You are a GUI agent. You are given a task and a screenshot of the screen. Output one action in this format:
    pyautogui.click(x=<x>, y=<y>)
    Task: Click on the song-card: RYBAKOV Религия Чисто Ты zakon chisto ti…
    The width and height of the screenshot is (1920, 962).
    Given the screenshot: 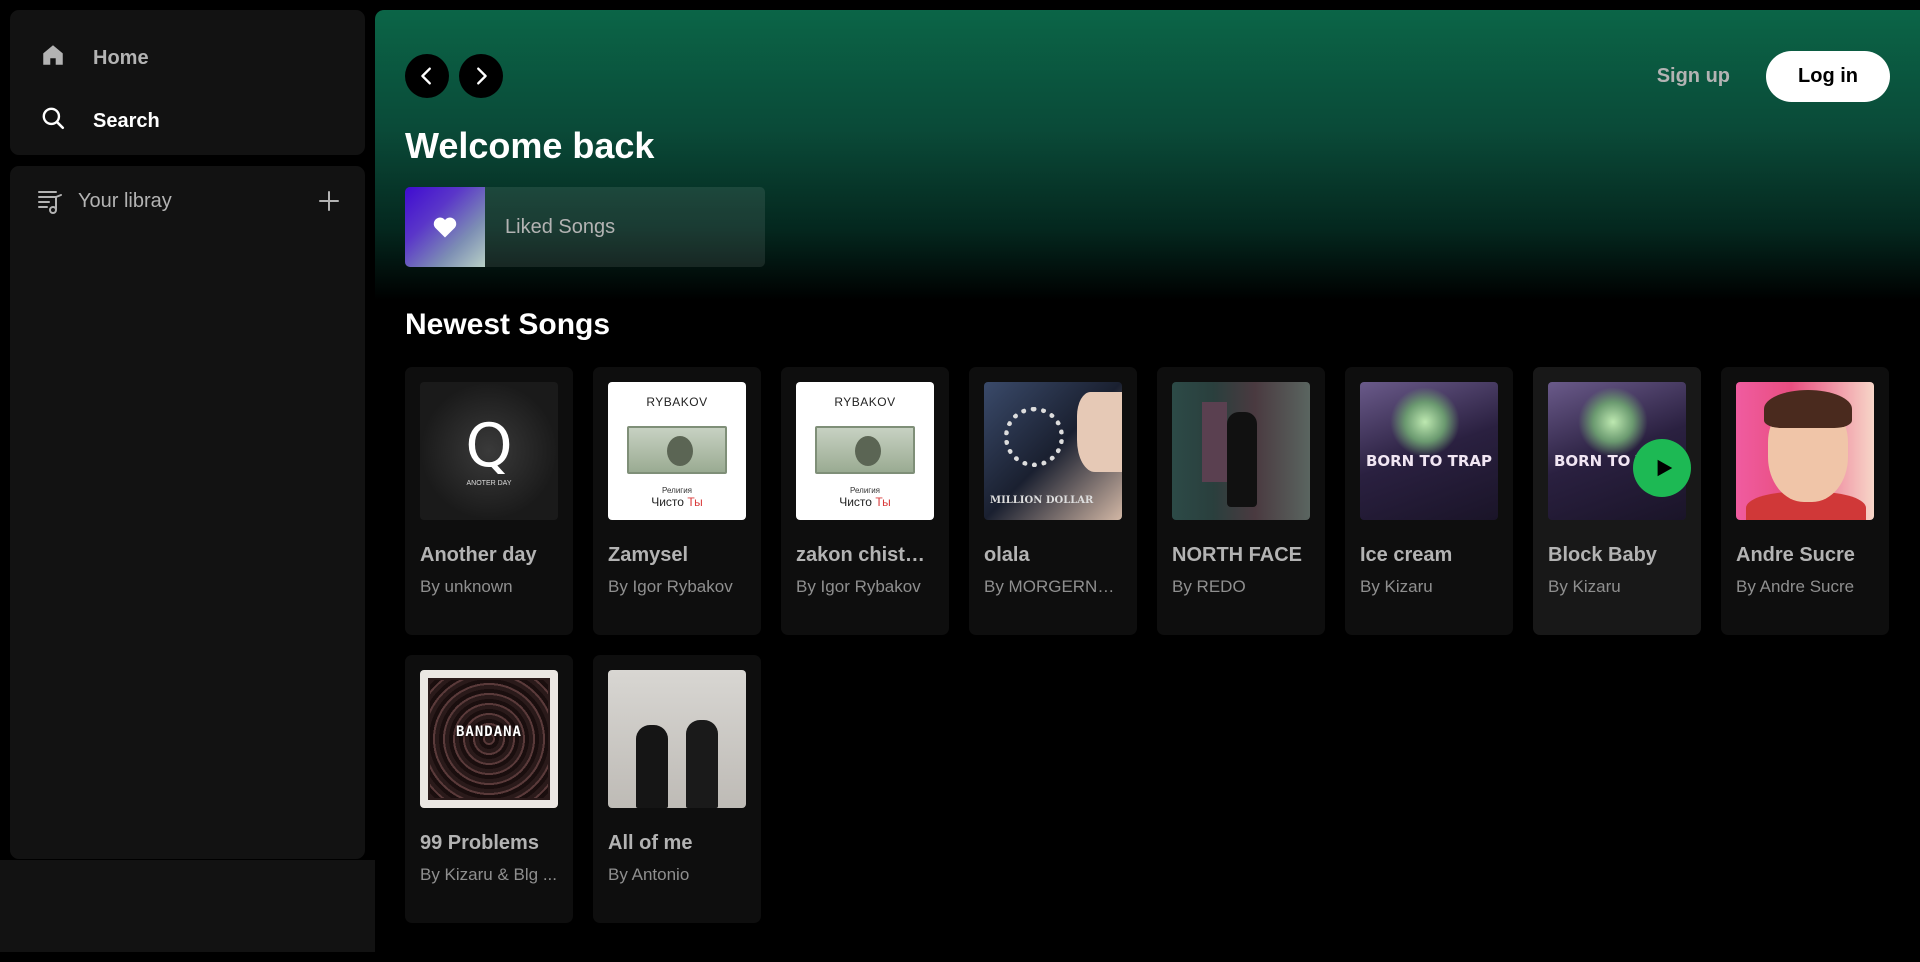 What is the action you would take?
    pyautogui.click(x=865, y=501)
    